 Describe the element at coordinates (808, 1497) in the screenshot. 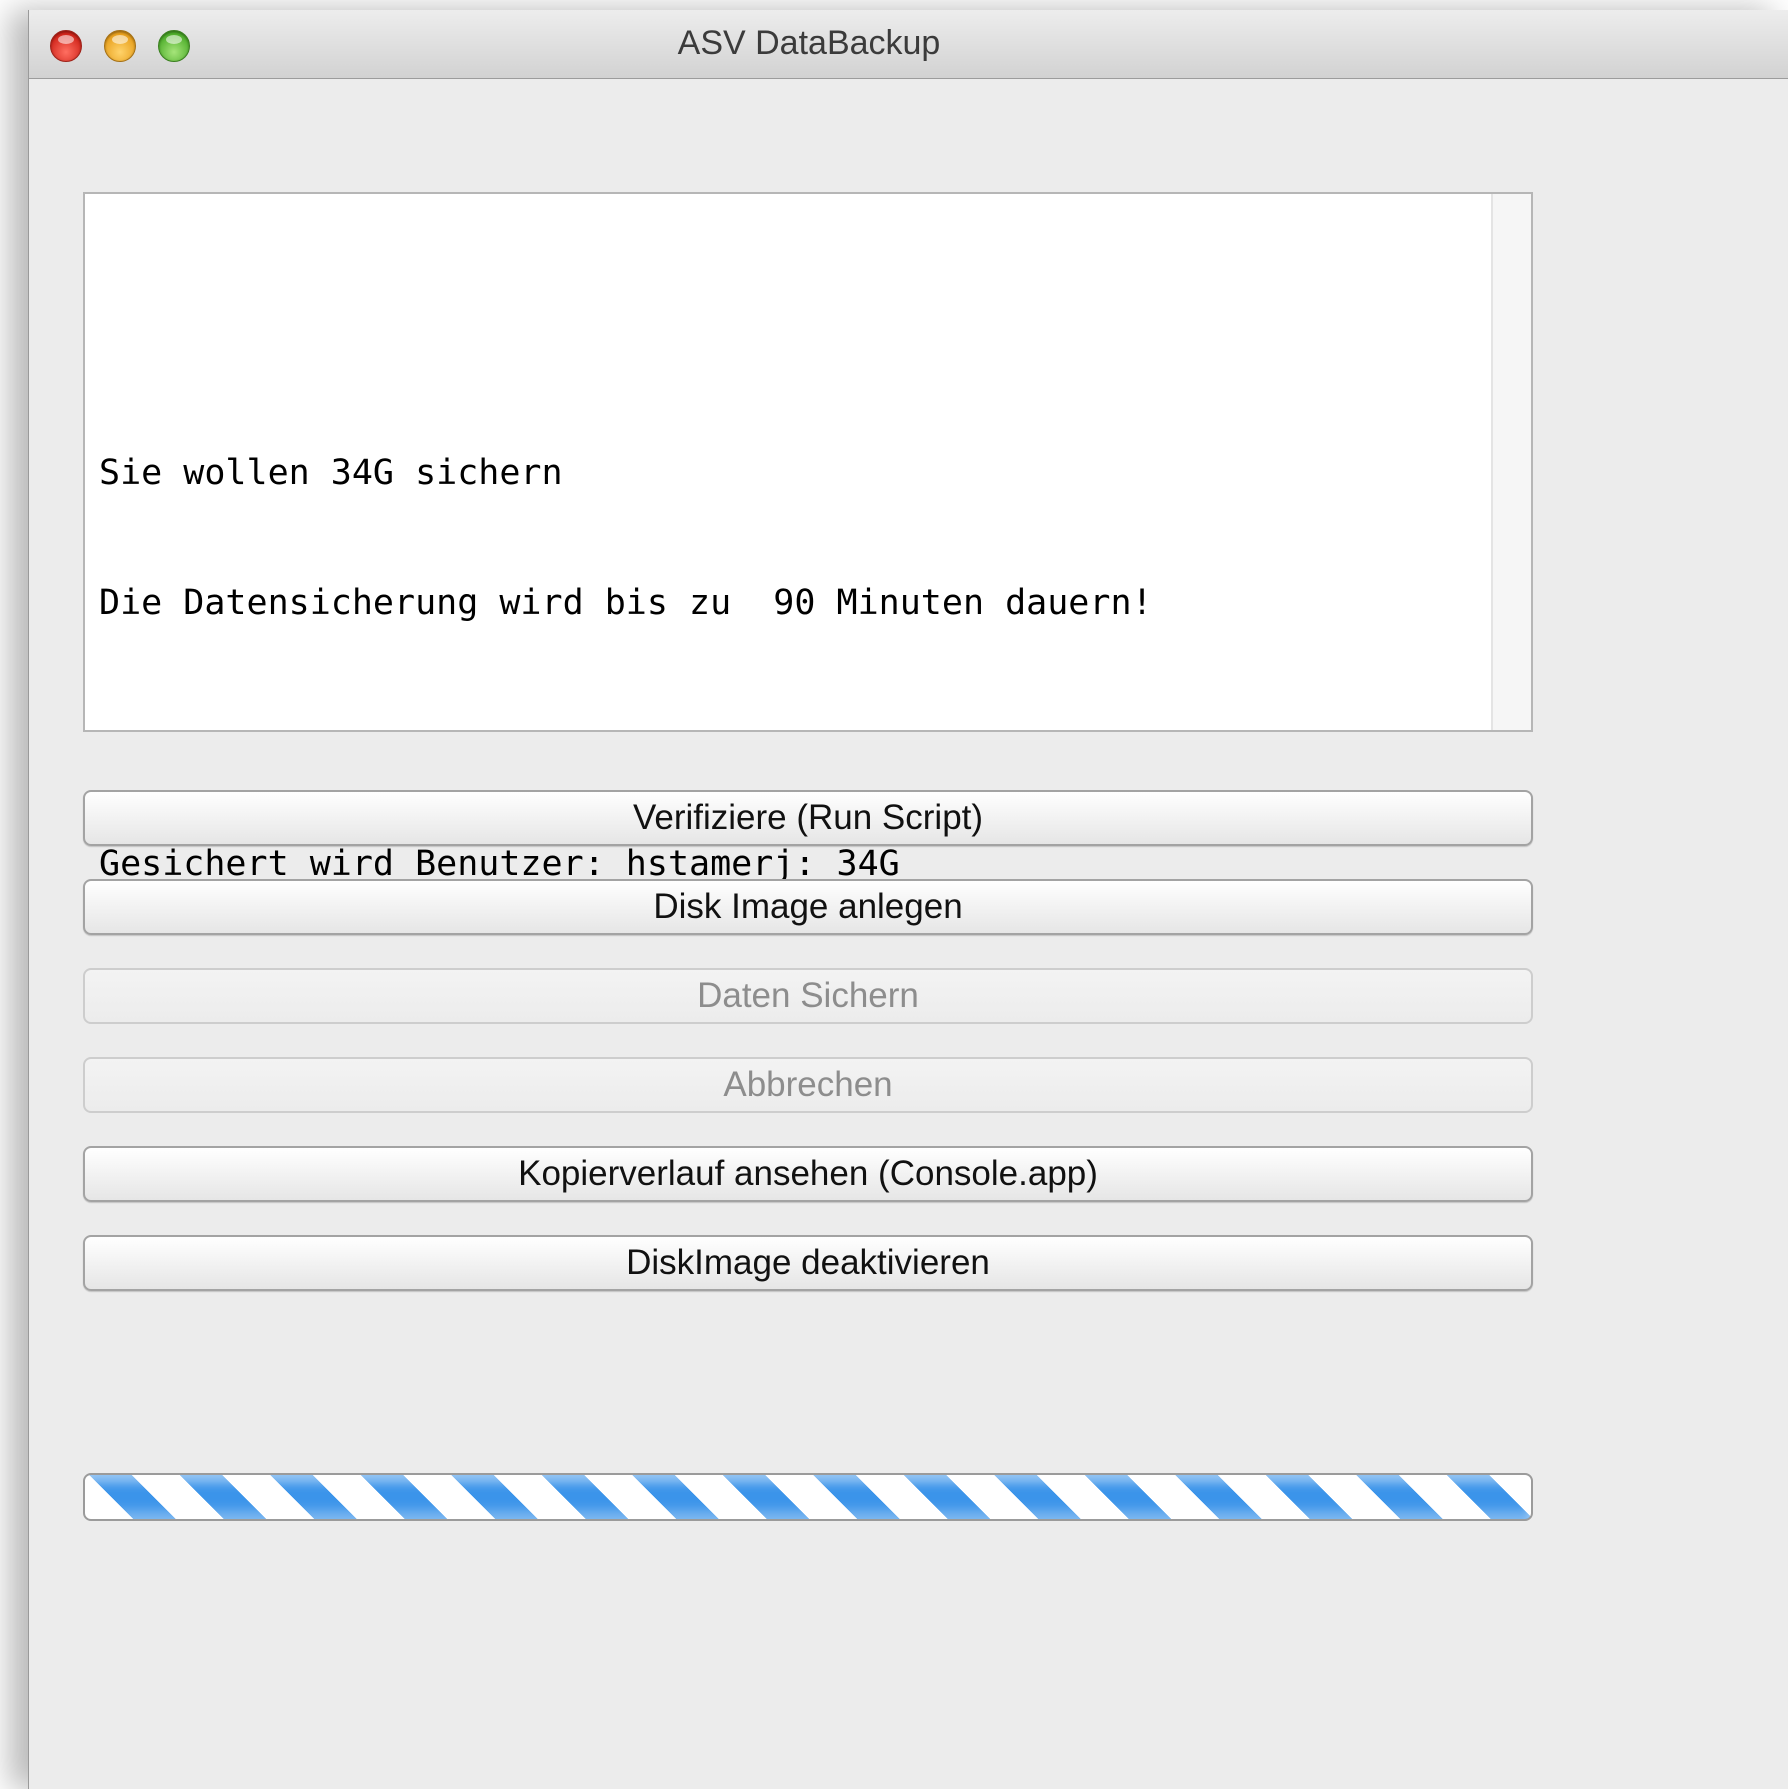

I see `progress-bar` at that location.